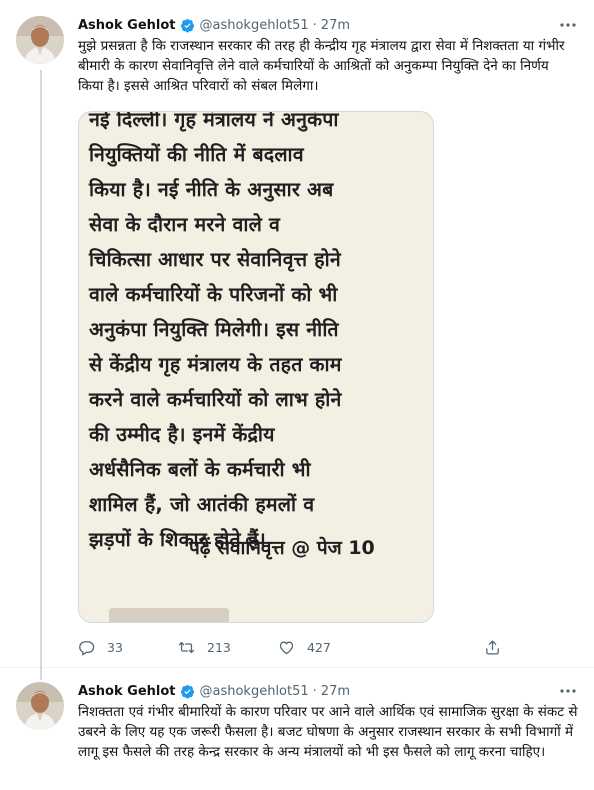 The image size is (594, 790). I want to click on clipping-line: अनुकंपा नियुक्ति मिलेगी। इस नीति, so click(214, 329).